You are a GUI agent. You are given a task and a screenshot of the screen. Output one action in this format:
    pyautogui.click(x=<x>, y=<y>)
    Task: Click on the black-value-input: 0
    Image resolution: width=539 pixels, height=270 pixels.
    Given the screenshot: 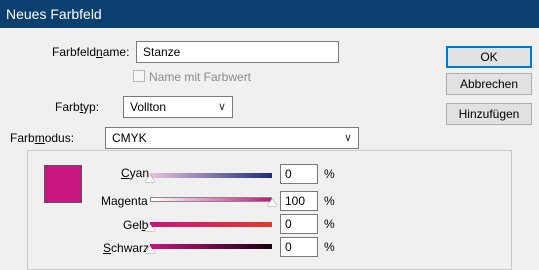 What is the action you would take?
    pyautogui.click(x=299, y=247)
    